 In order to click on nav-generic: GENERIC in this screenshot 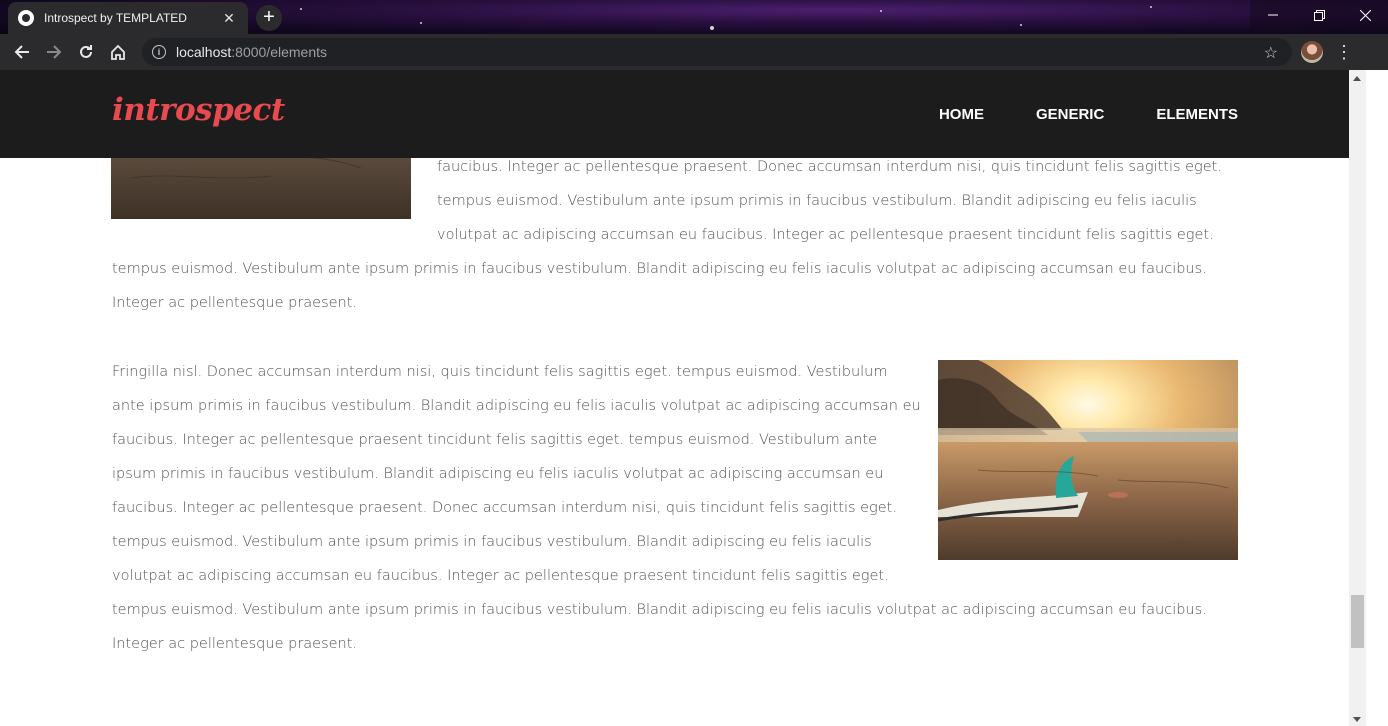, I will do `click(1070, 114)`.